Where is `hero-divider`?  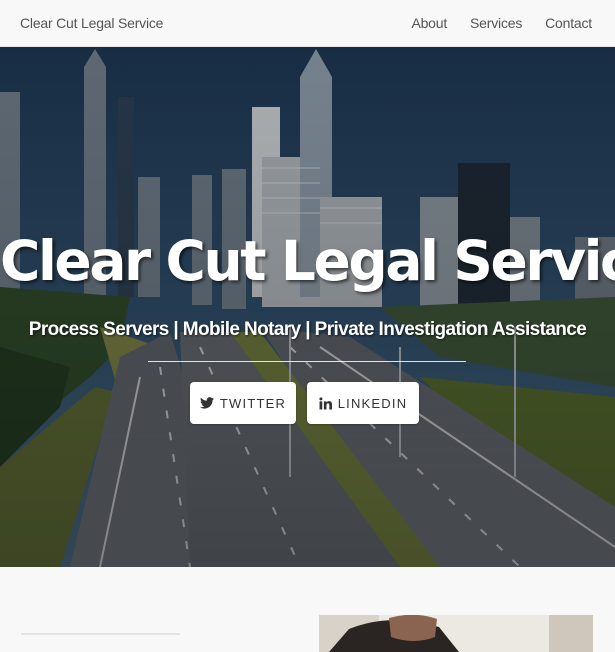 hero-divider is located at coordinates (307, 361).